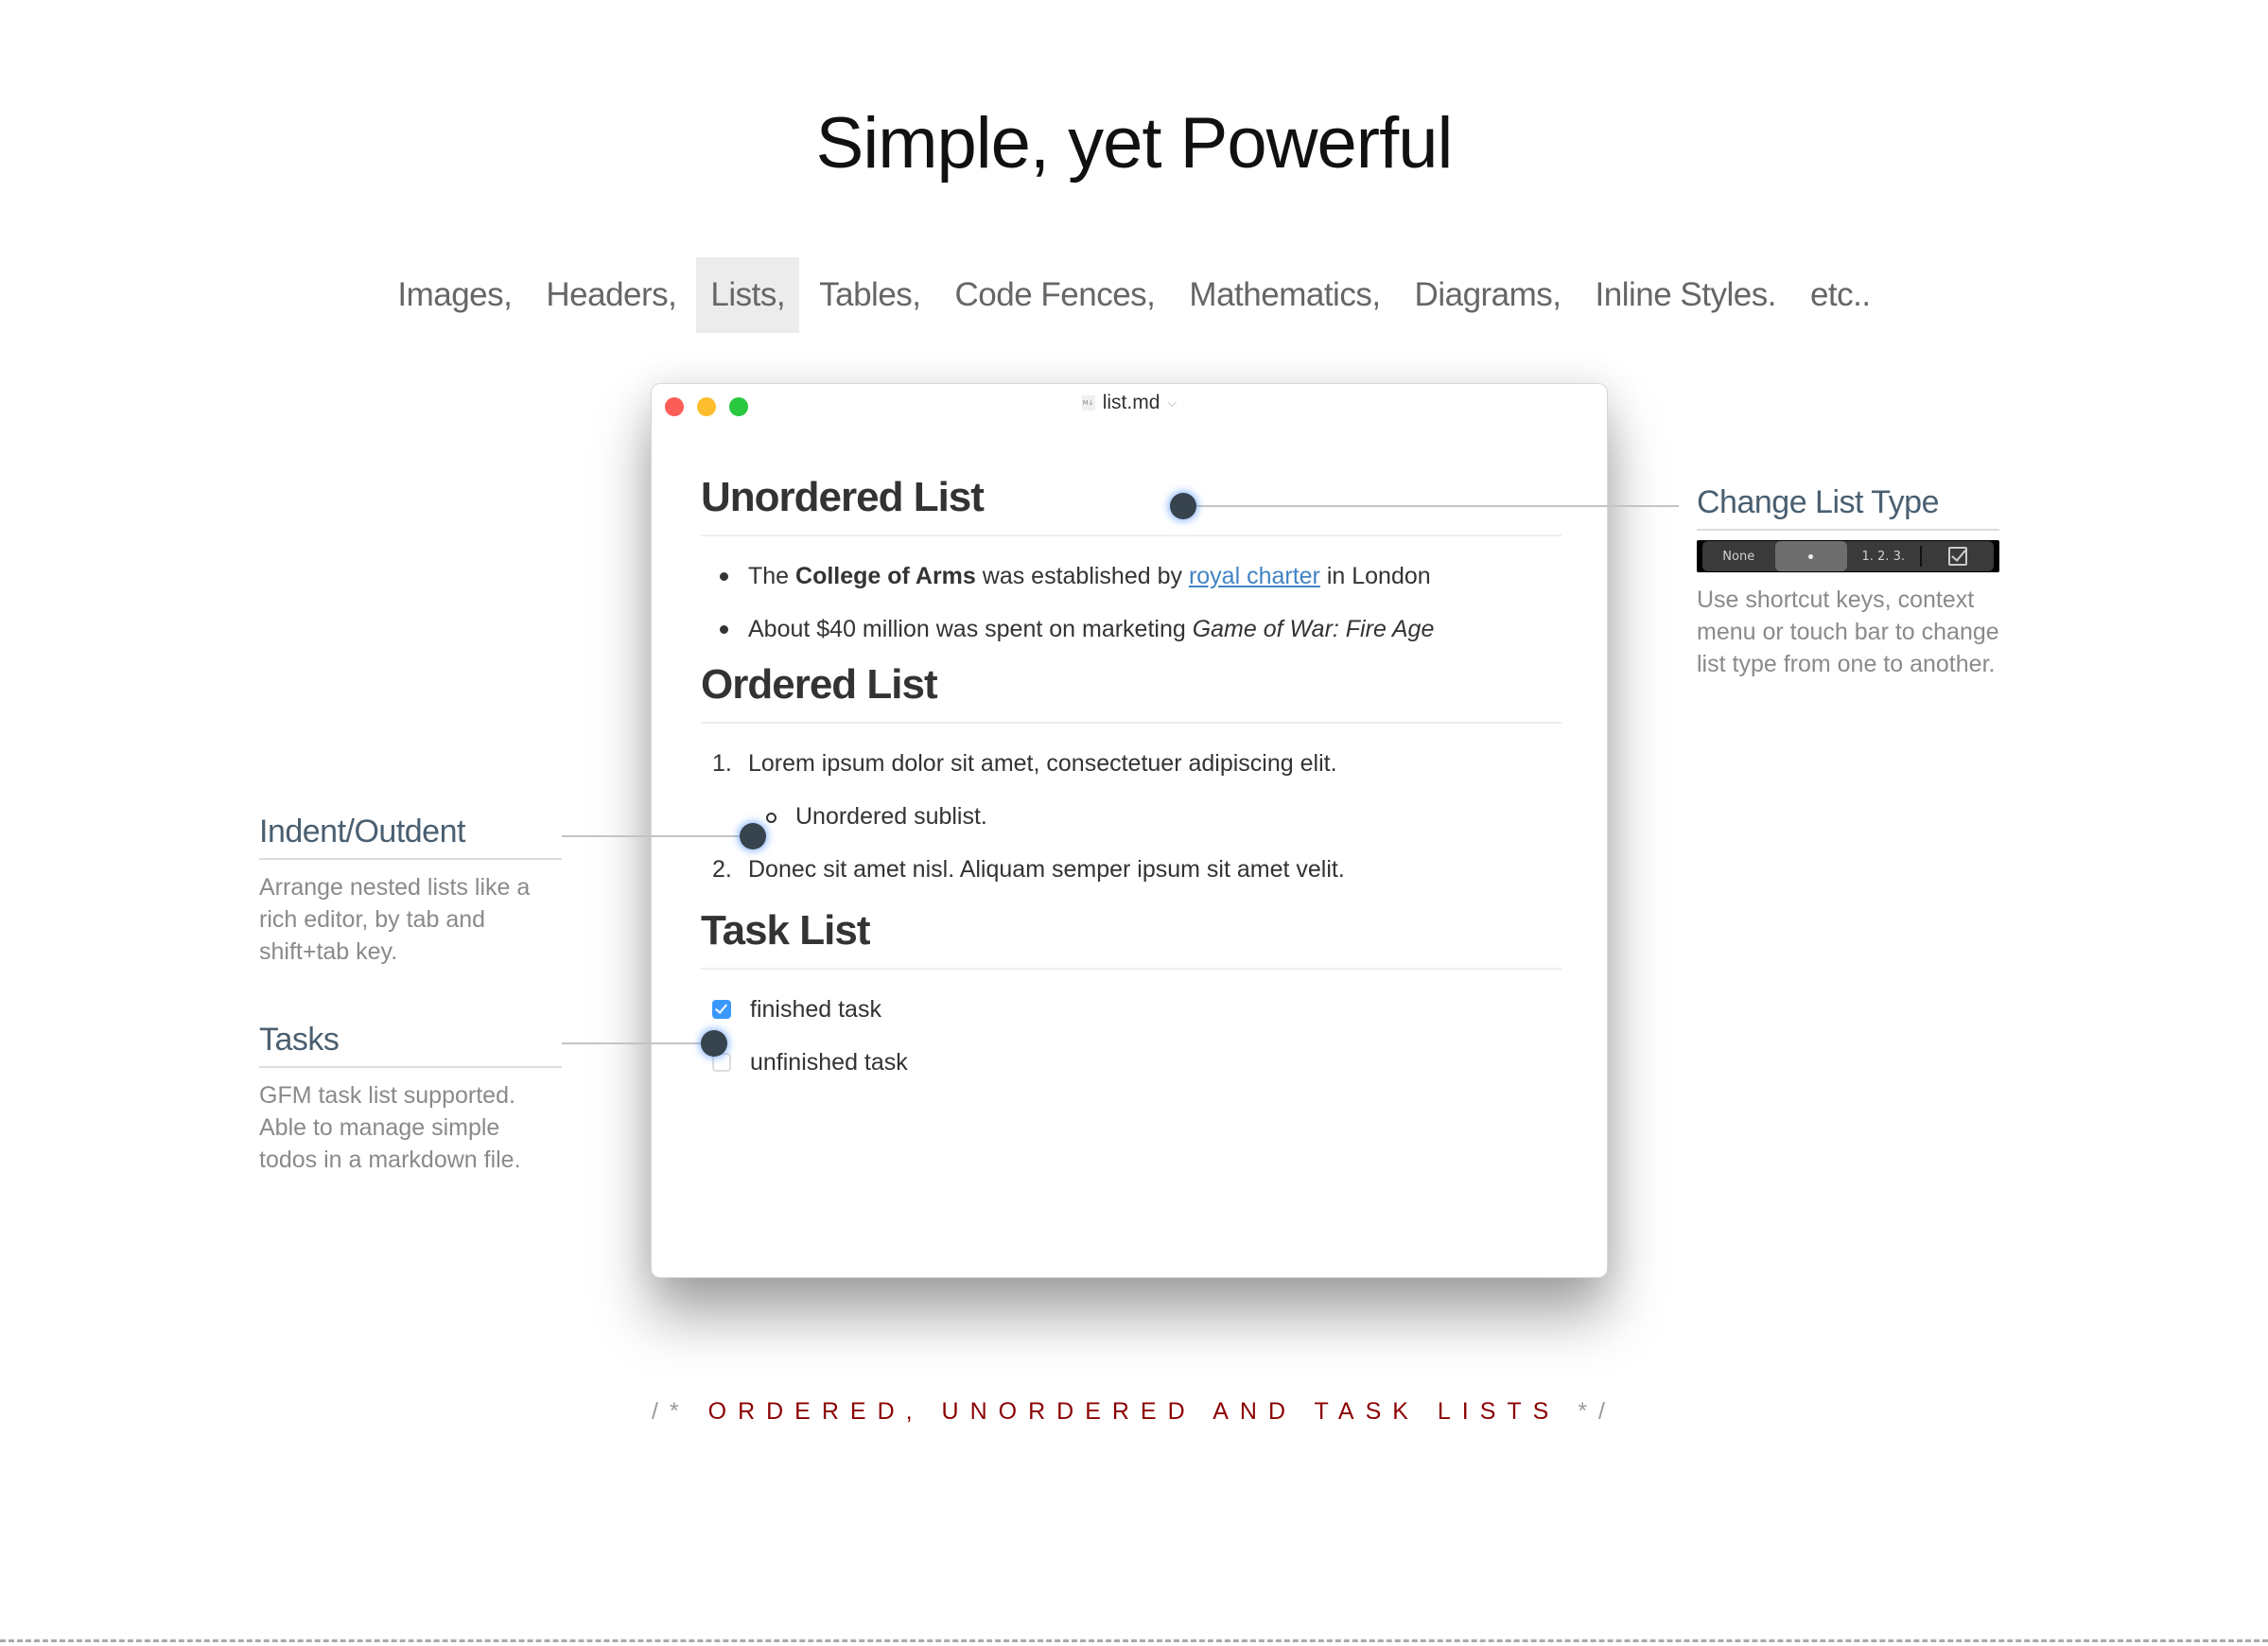 This screenshot has width=2268, height=1646. I want to click on list-type-none-button: None, so click(1738, 556).